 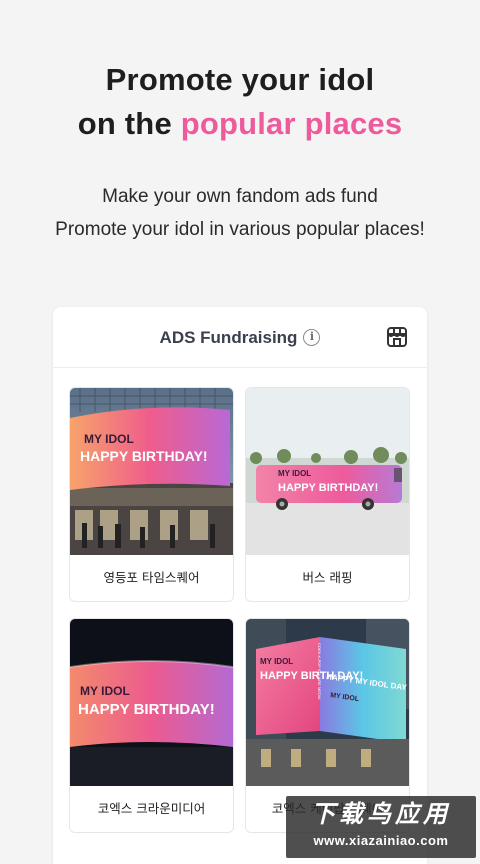 I want to click on place-card-coex-crown-media: MY IDOL HAPPY BIRTHDAY! 코엑스 크라운미디어, so click(x=151, y=725).